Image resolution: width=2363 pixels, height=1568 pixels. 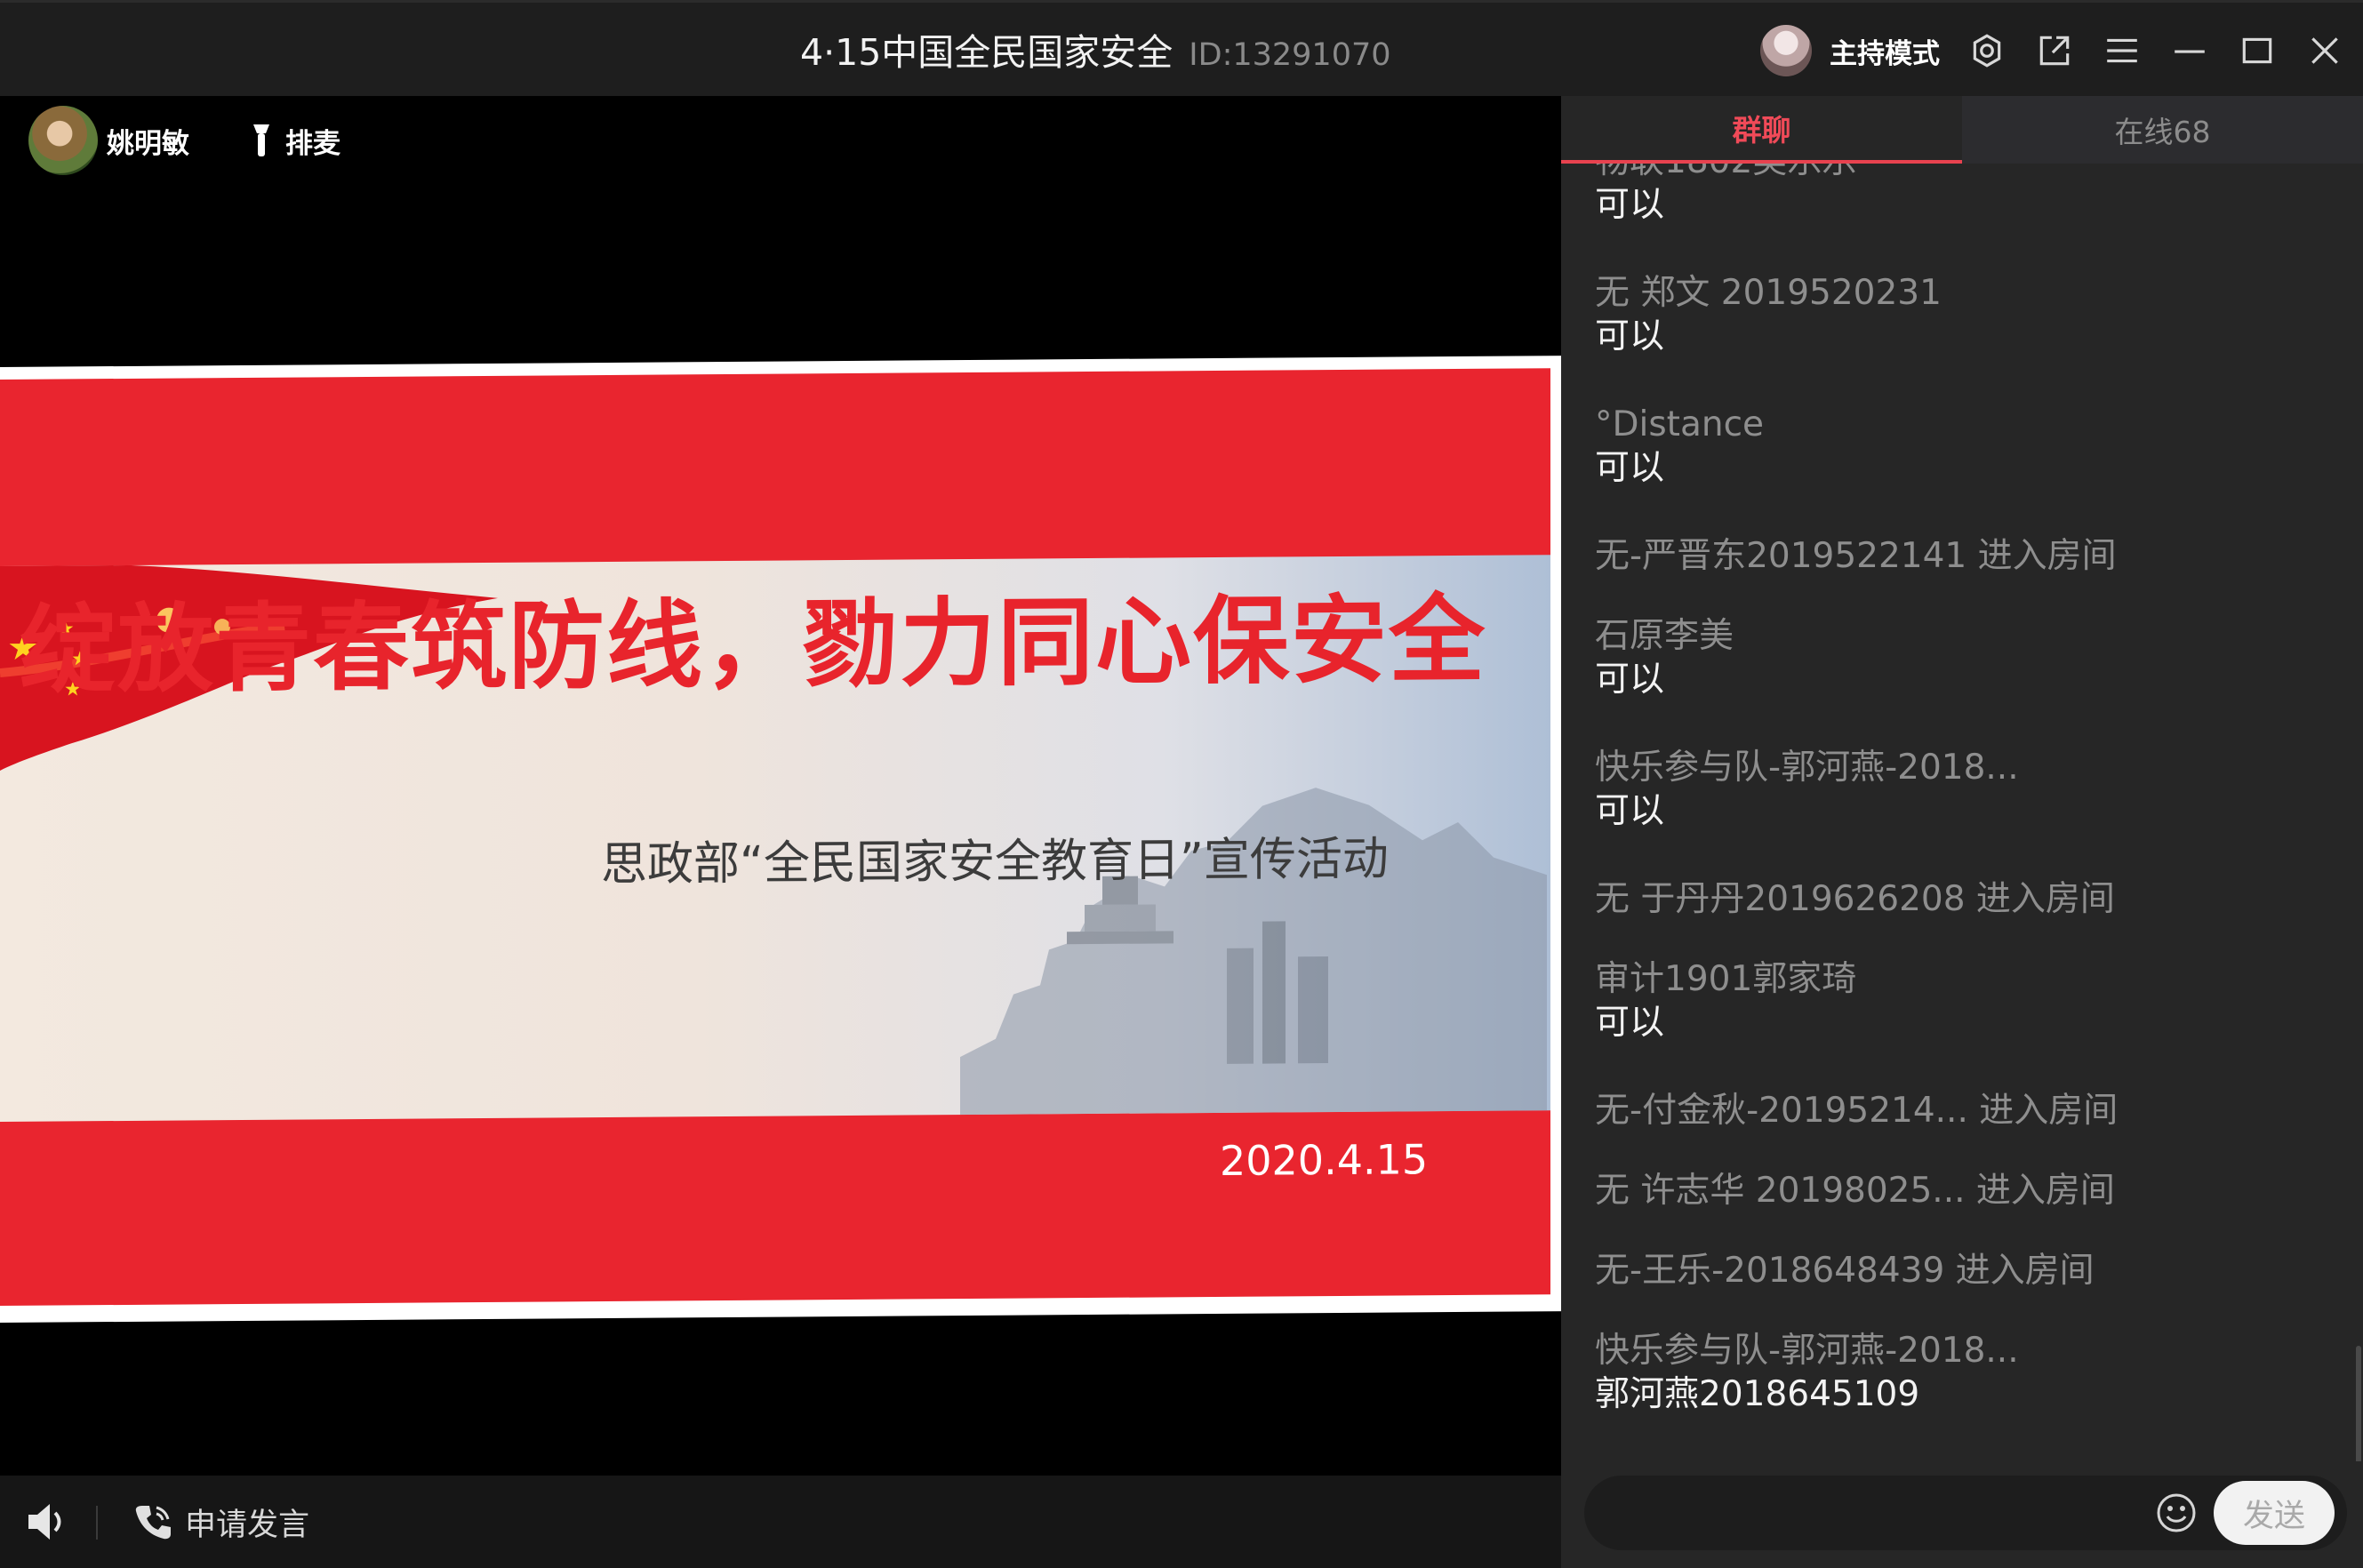 I want to click on title-bar: 4·15中国全民国家安全 ID:13291070 主持模式, so click(x=1181, y=48).